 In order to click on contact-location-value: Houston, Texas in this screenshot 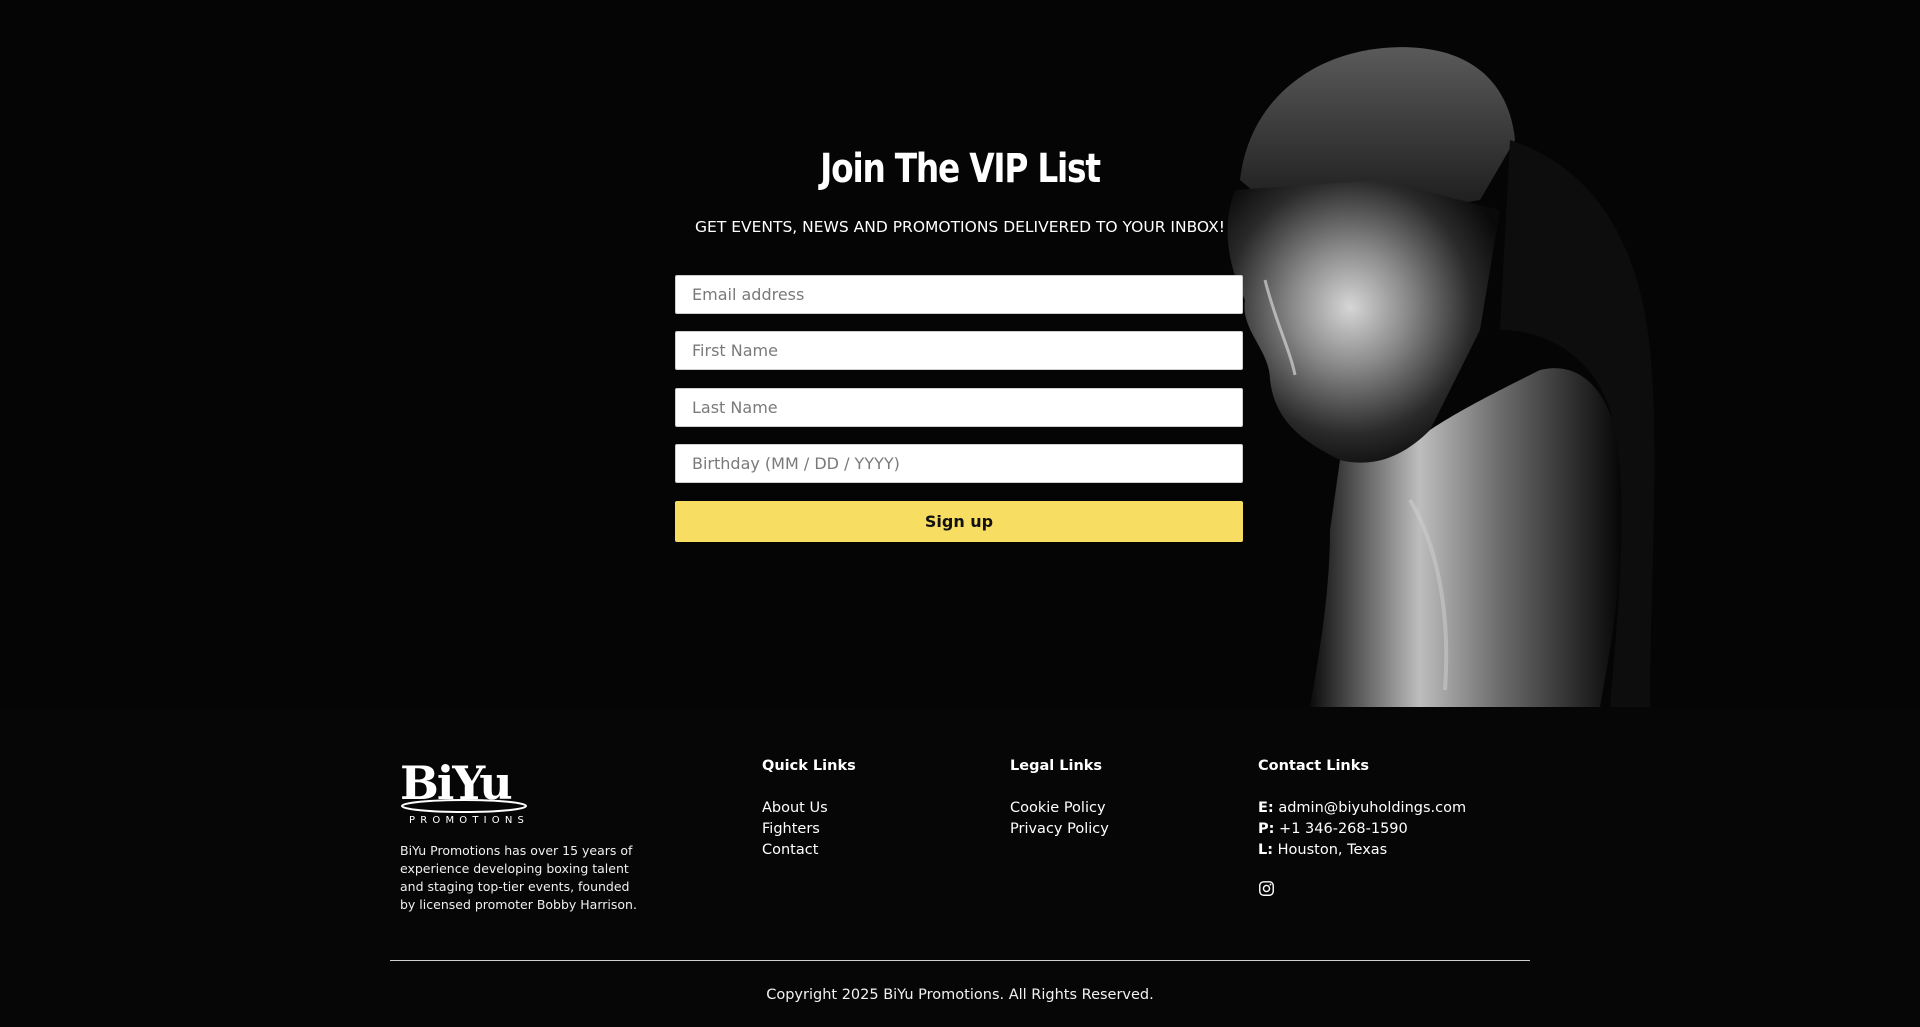, I will do `click(1332, 850)`.